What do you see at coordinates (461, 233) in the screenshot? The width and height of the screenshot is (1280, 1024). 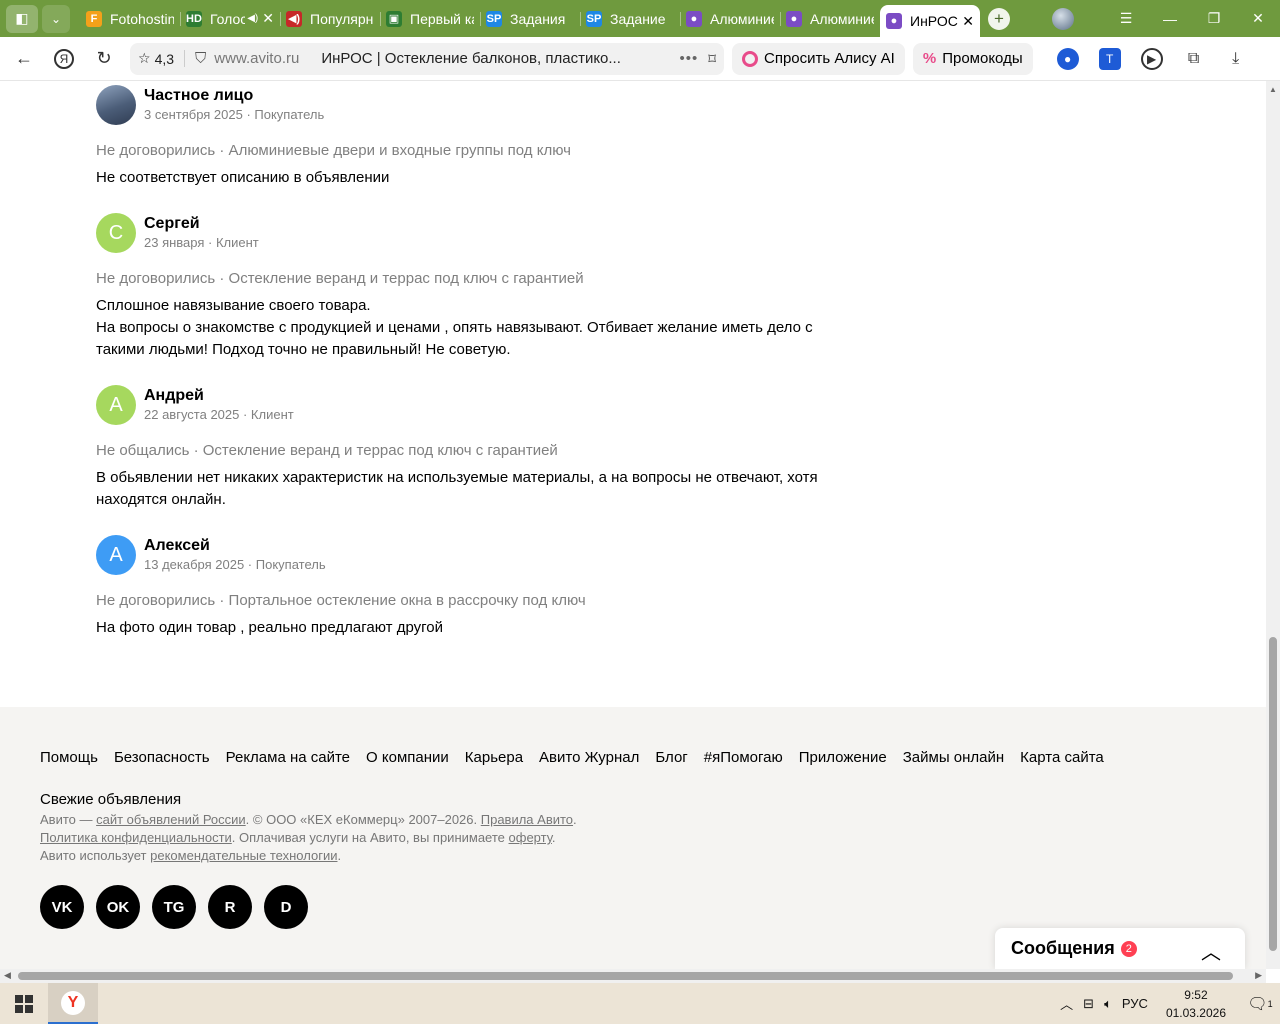 I see `review-header: С Сергей 23 января · Клиент` at bounding box center [461, 233].